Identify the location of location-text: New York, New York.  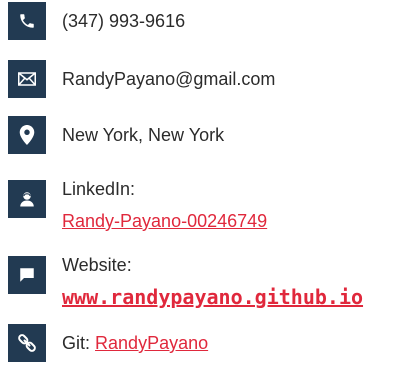
(143, 135).